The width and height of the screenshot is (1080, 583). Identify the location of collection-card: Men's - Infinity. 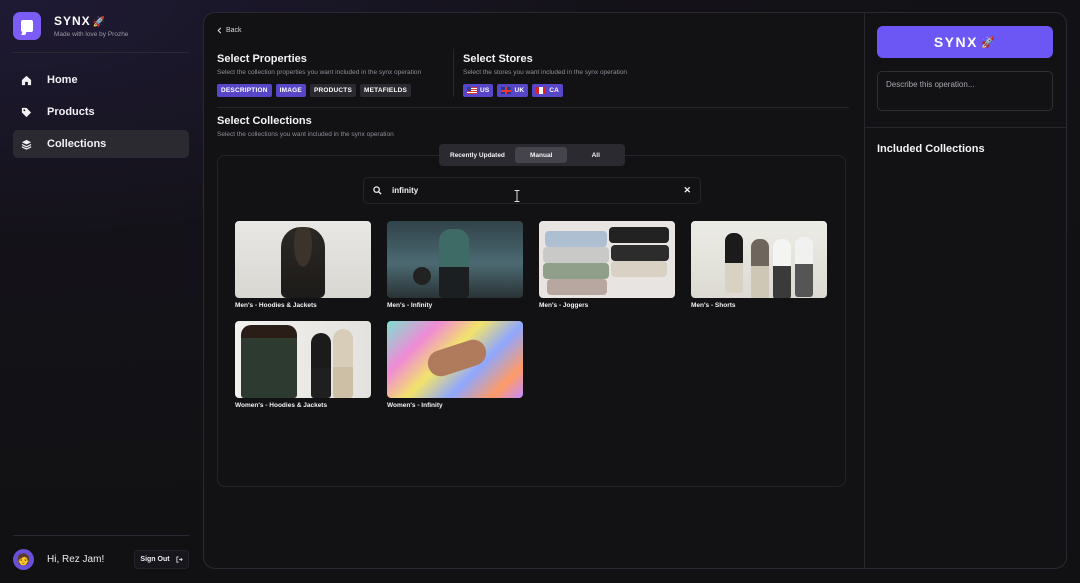
(455, 266).